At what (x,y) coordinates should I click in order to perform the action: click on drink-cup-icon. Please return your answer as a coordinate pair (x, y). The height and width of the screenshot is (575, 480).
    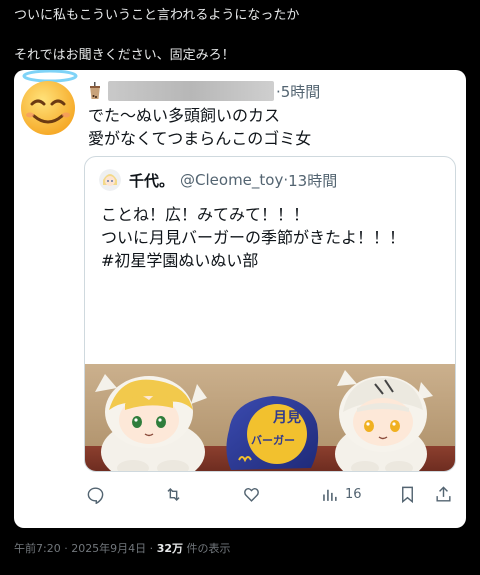
    Looking at the image, I should click on (95, 90).